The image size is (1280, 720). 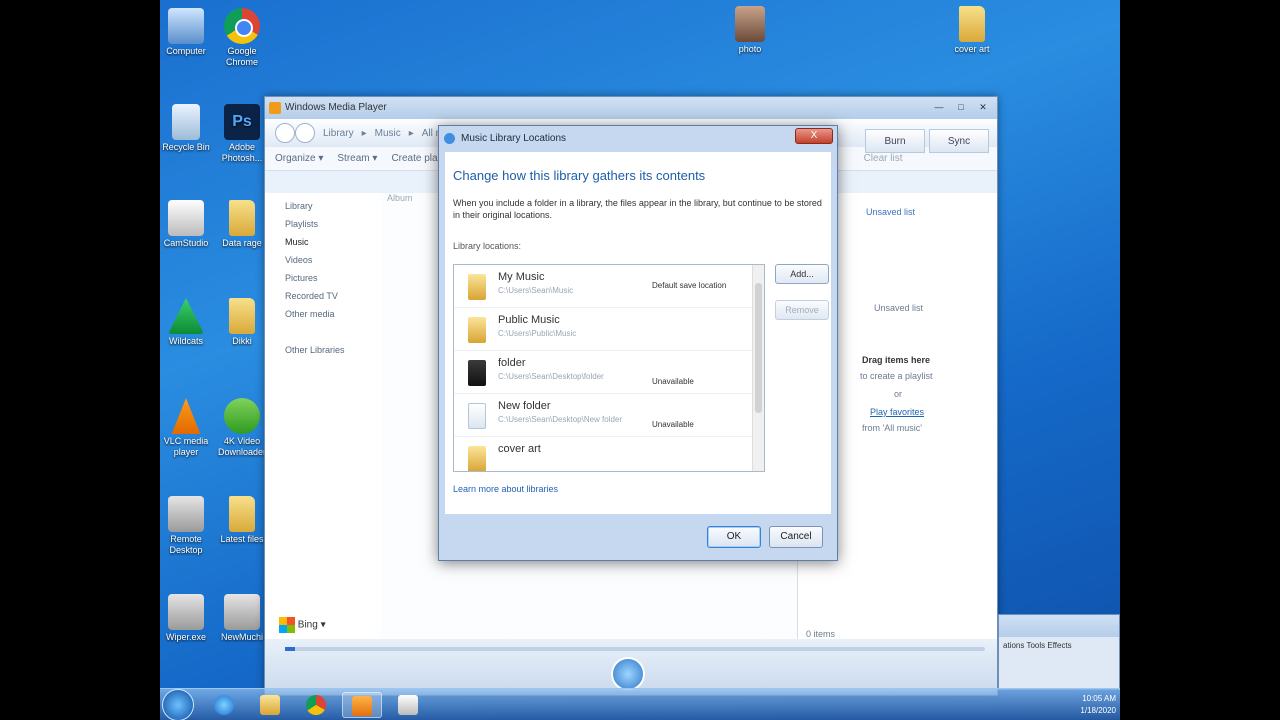 I want to click on chrome-icon, so click(x=242, y=26).